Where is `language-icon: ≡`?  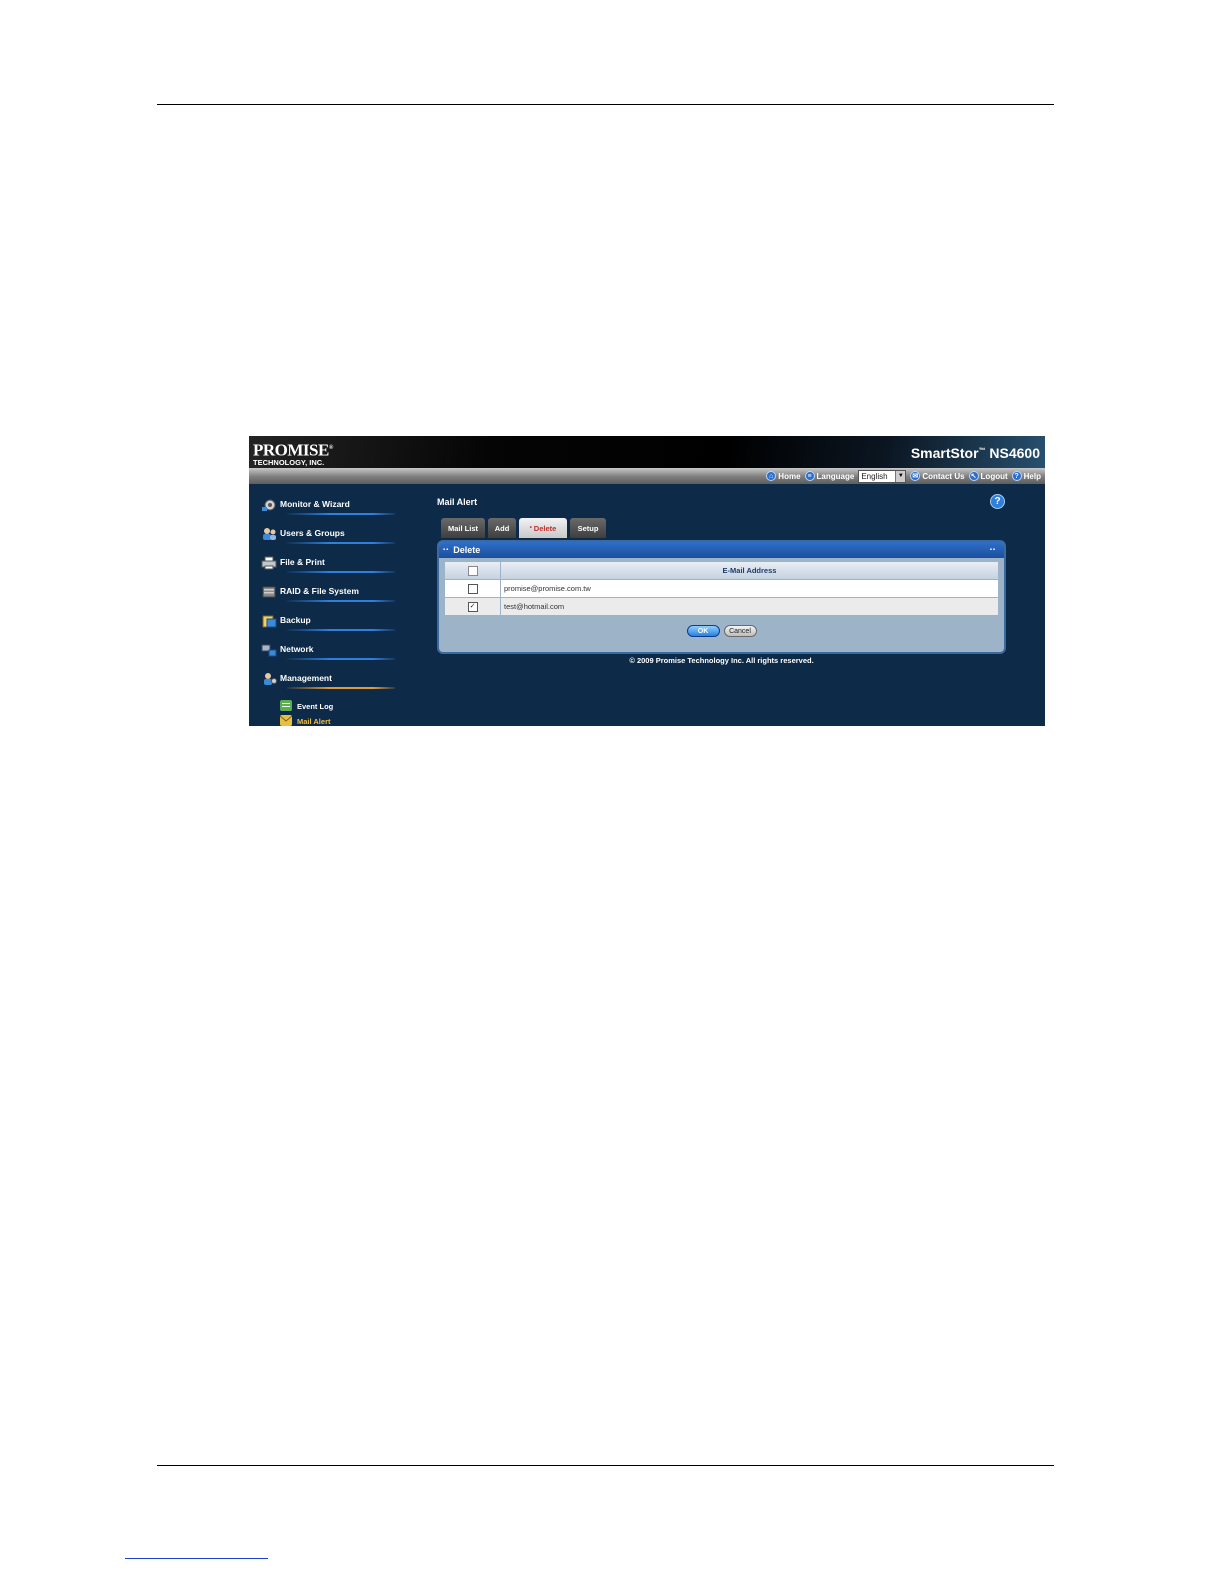
language-icon: ≡ is located at coordinates (809, 476).